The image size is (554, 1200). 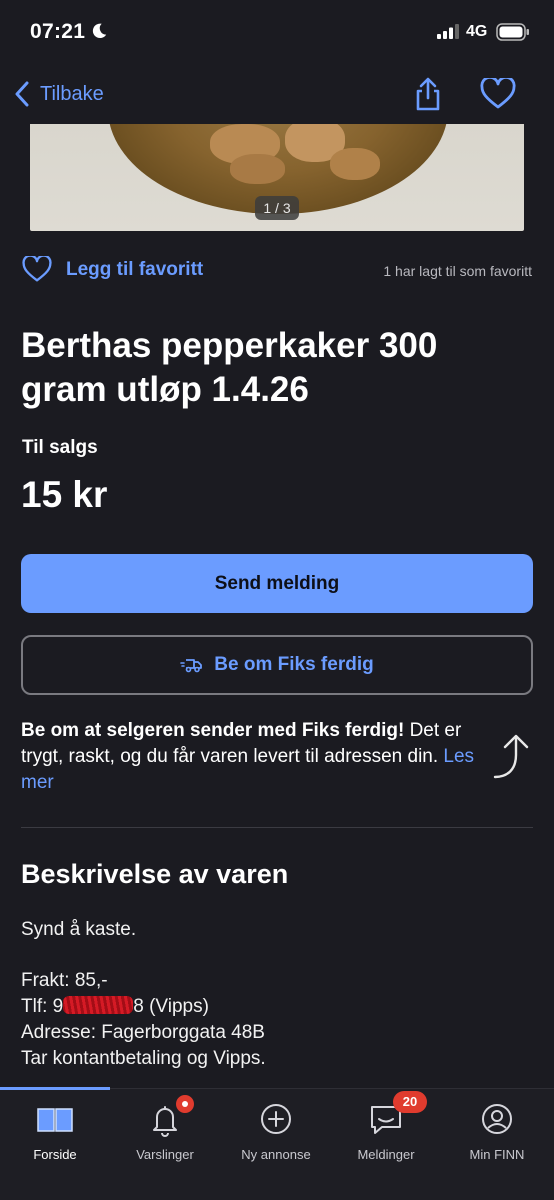 I want to click on curved-arrow-icon, so click(x=511, y=756).